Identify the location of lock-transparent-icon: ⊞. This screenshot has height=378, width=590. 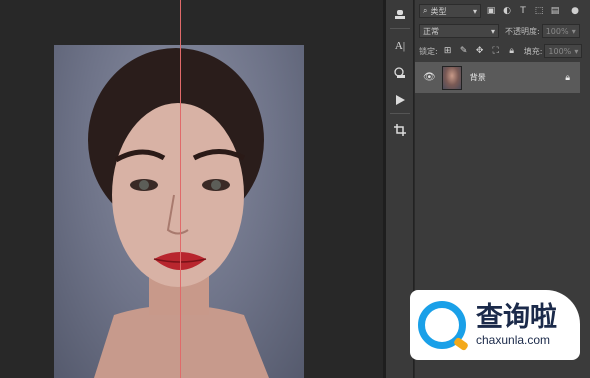
(448, 51).